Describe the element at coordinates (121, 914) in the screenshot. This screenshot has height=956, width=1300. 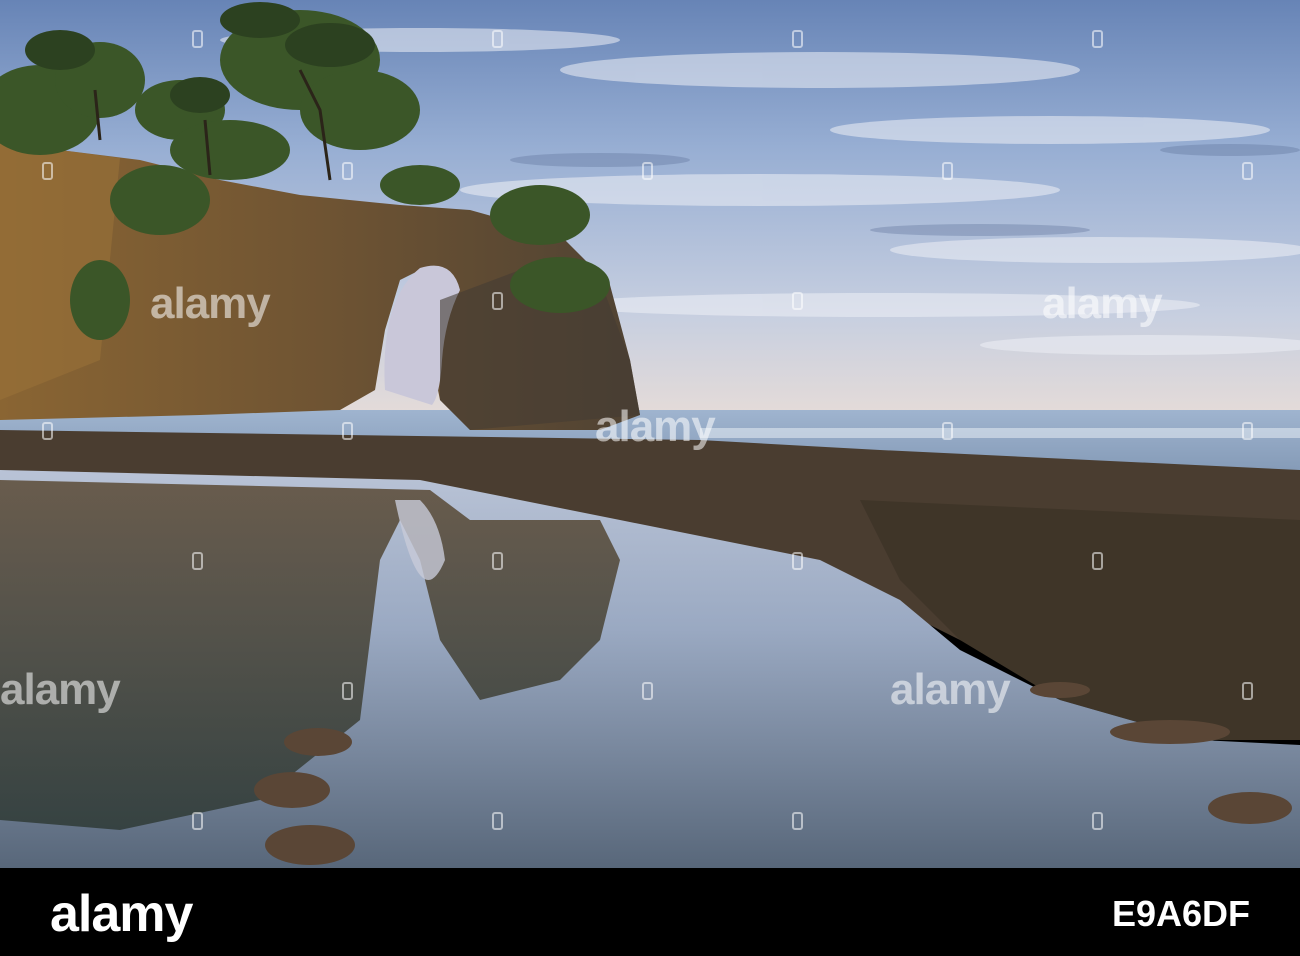
I see `brand-logo: alamy` at that location.